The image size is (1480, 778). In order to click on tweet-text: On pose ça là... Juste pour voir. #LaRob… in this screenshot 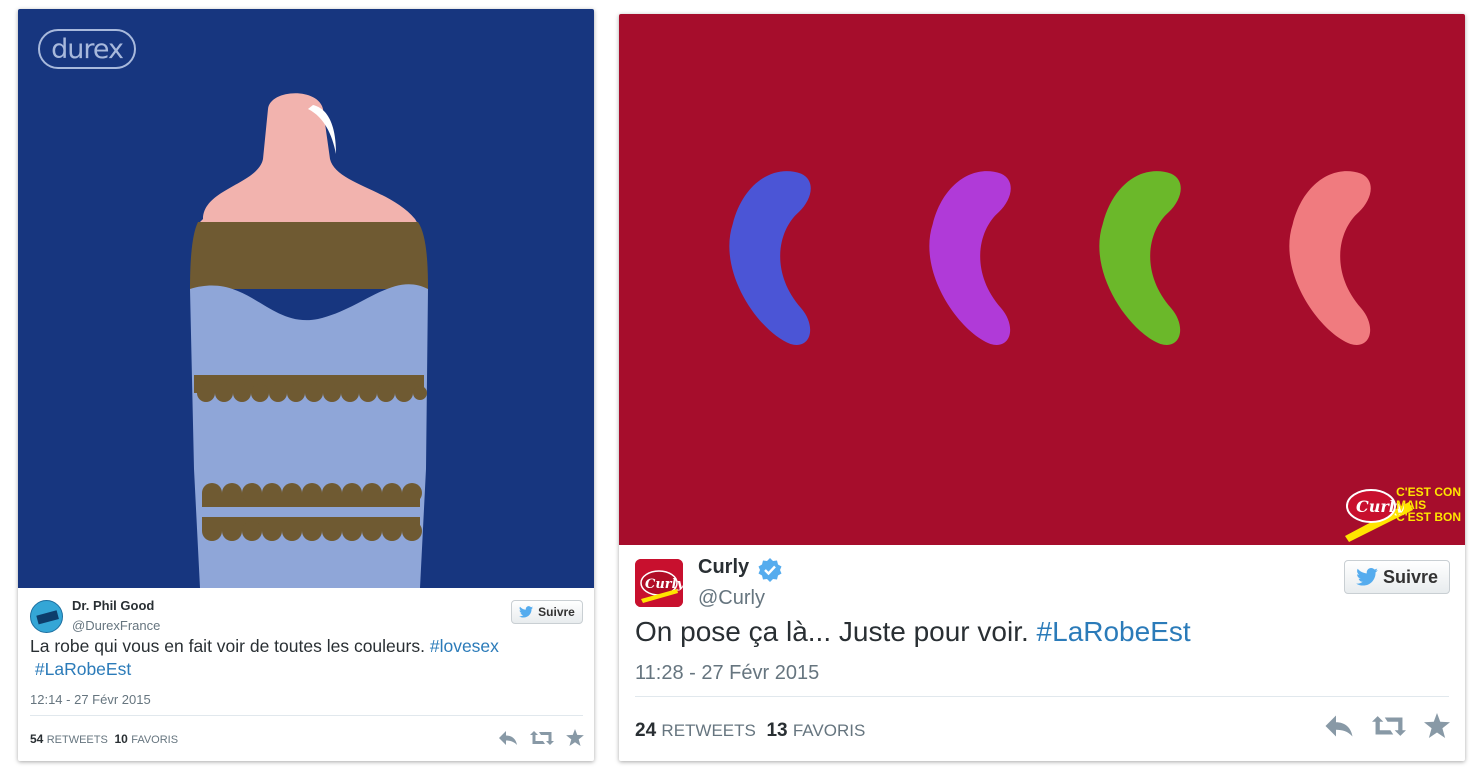, I will do `click(1045, 632)`.